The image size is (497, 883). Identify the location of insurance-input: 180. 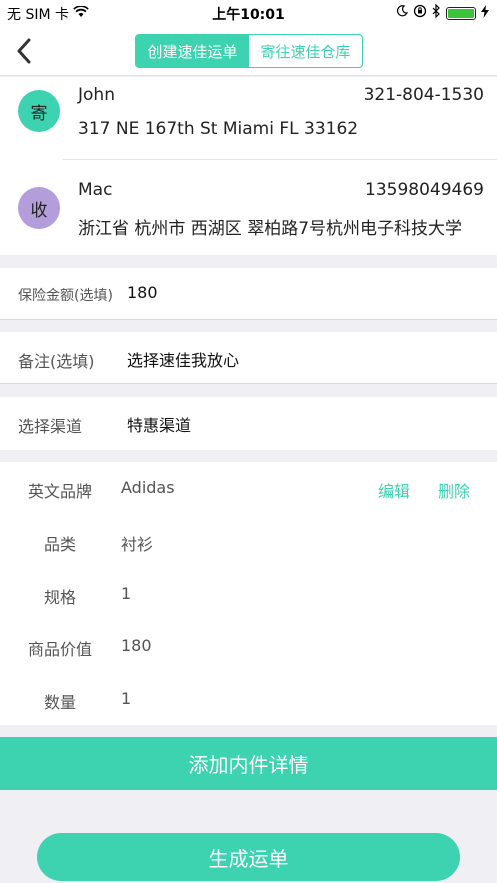
(142, 292).